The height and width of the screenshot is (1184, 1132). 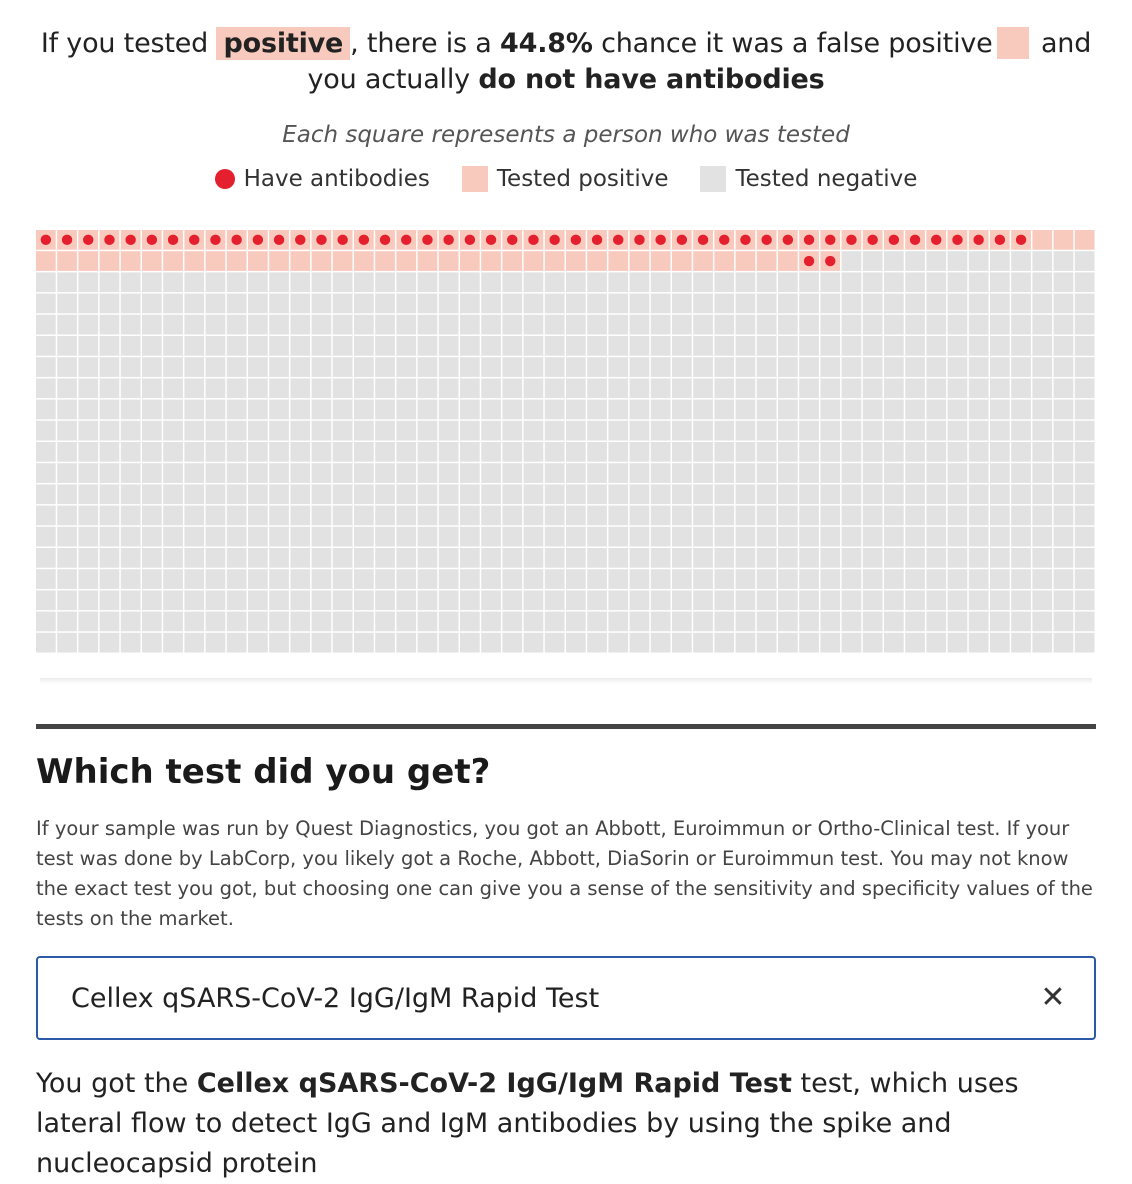 I want to click on close-icon: ✕, so click(x=1053, y=997).